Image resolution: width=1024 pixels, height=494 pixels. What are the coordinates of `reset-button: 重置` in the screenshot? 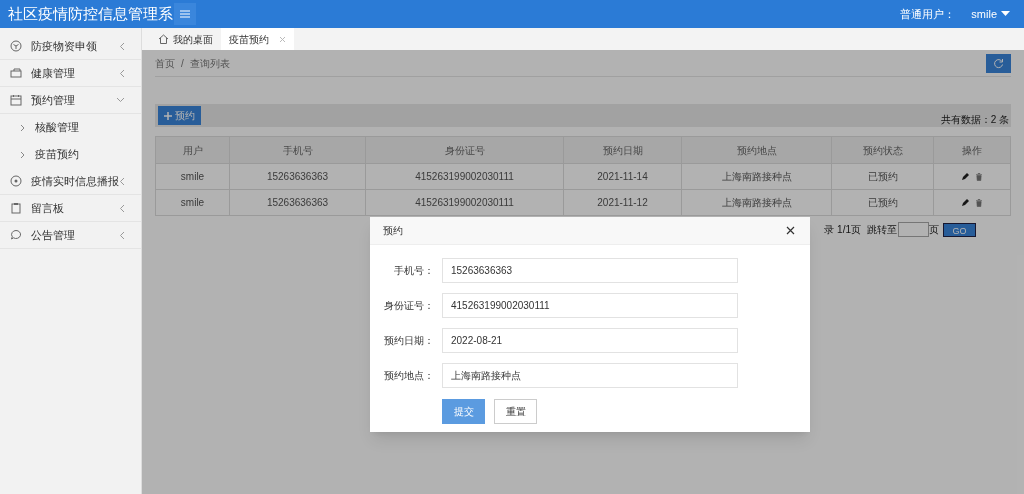 It's located at (515, 411).